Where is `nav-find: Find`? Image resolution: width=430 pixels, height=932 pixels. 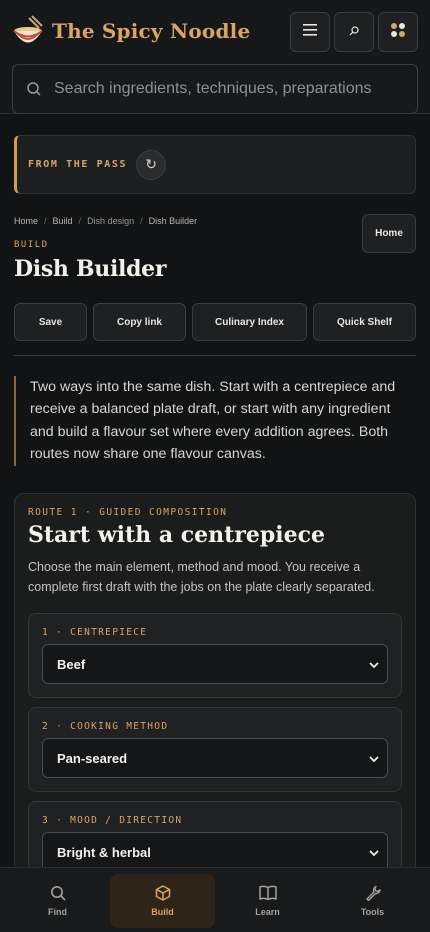 nav-find: Find is located at coordinates (57, 901).